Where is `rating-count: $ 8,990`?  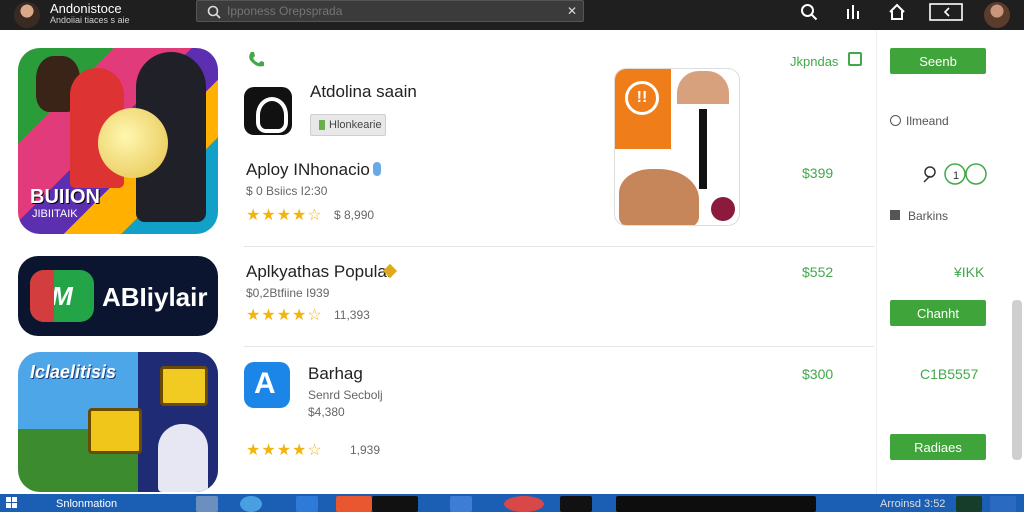
rating-count: $ 8,990 is located at coordinates (354, 215).